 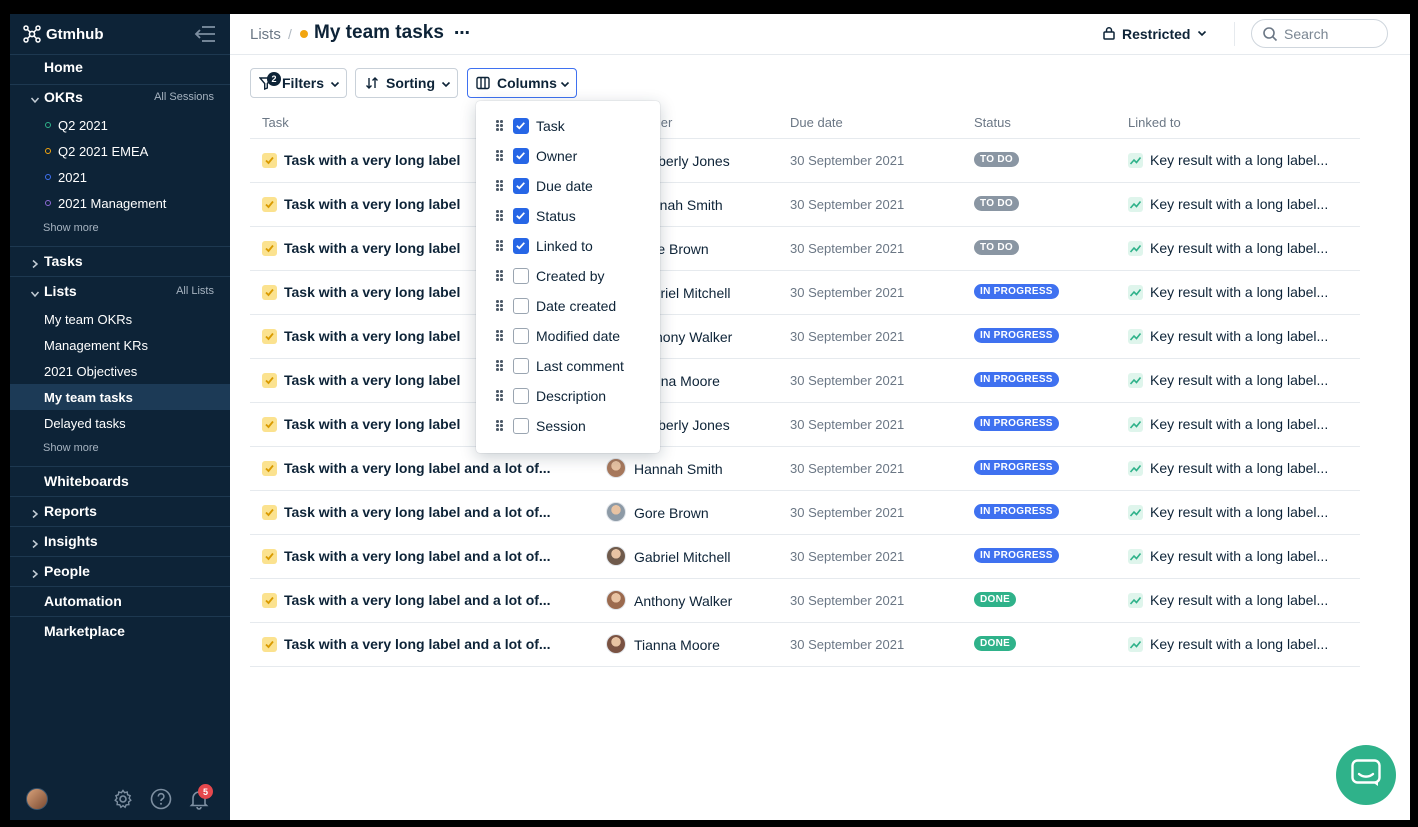 I want to click on column-option: Linked to, so click(x=568, y=246).